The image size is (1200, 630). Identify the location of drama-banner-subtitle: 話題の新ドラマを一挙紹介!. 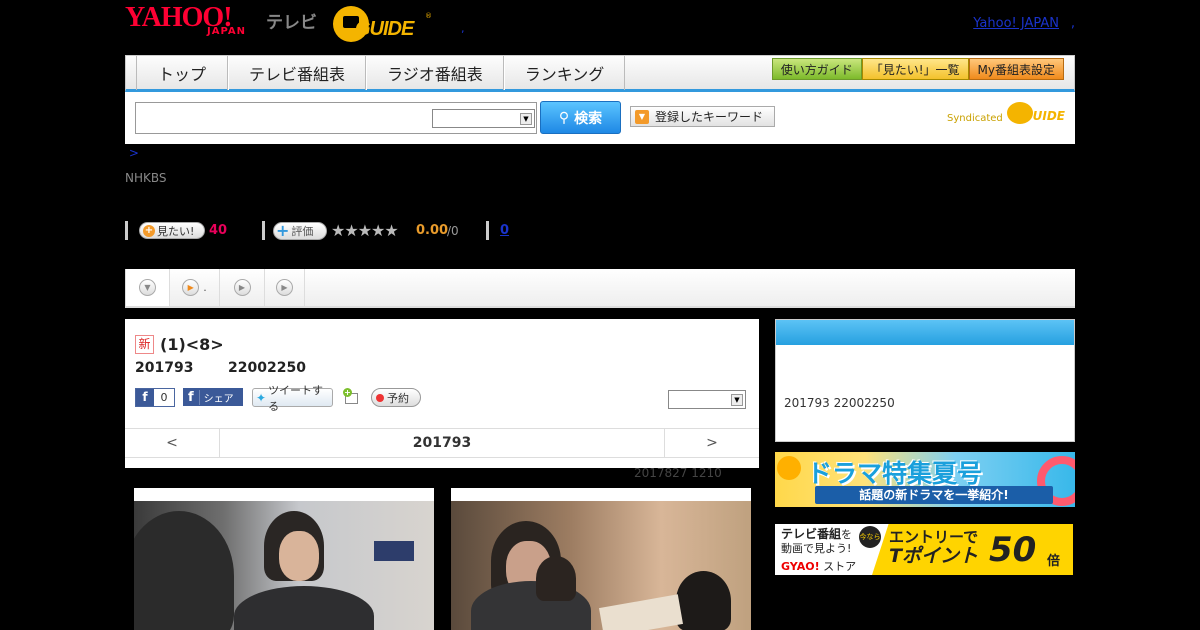
(934, 495).